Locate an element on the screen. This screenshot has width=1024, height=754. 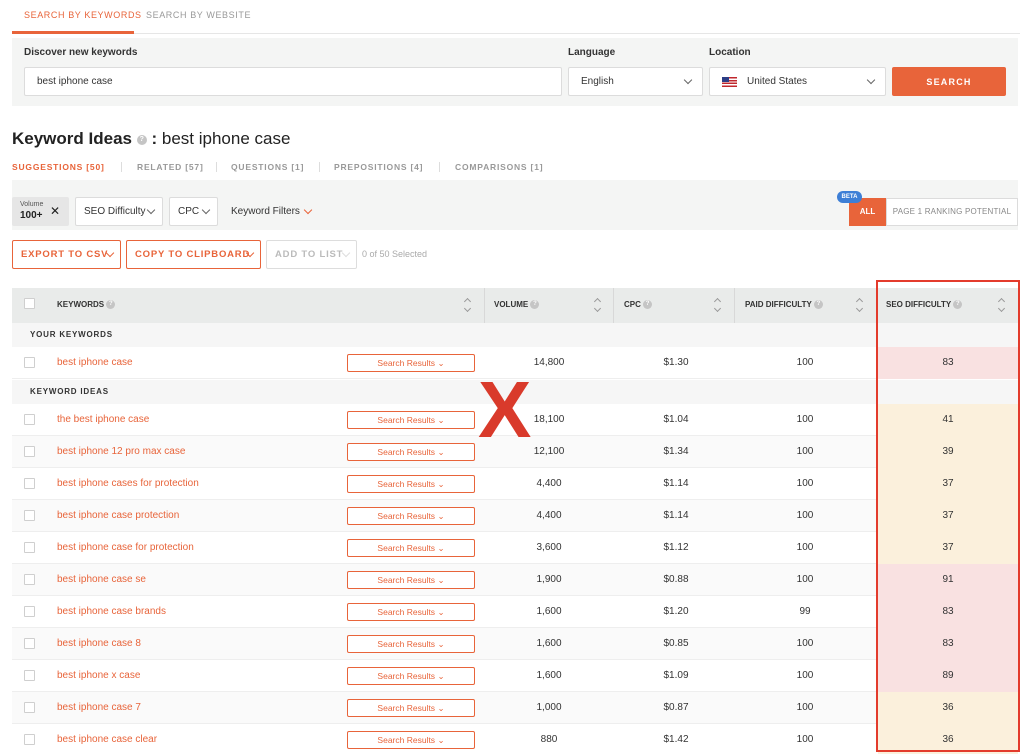
keyword-link: best iphone case protection is located at coordinates (118, 515).